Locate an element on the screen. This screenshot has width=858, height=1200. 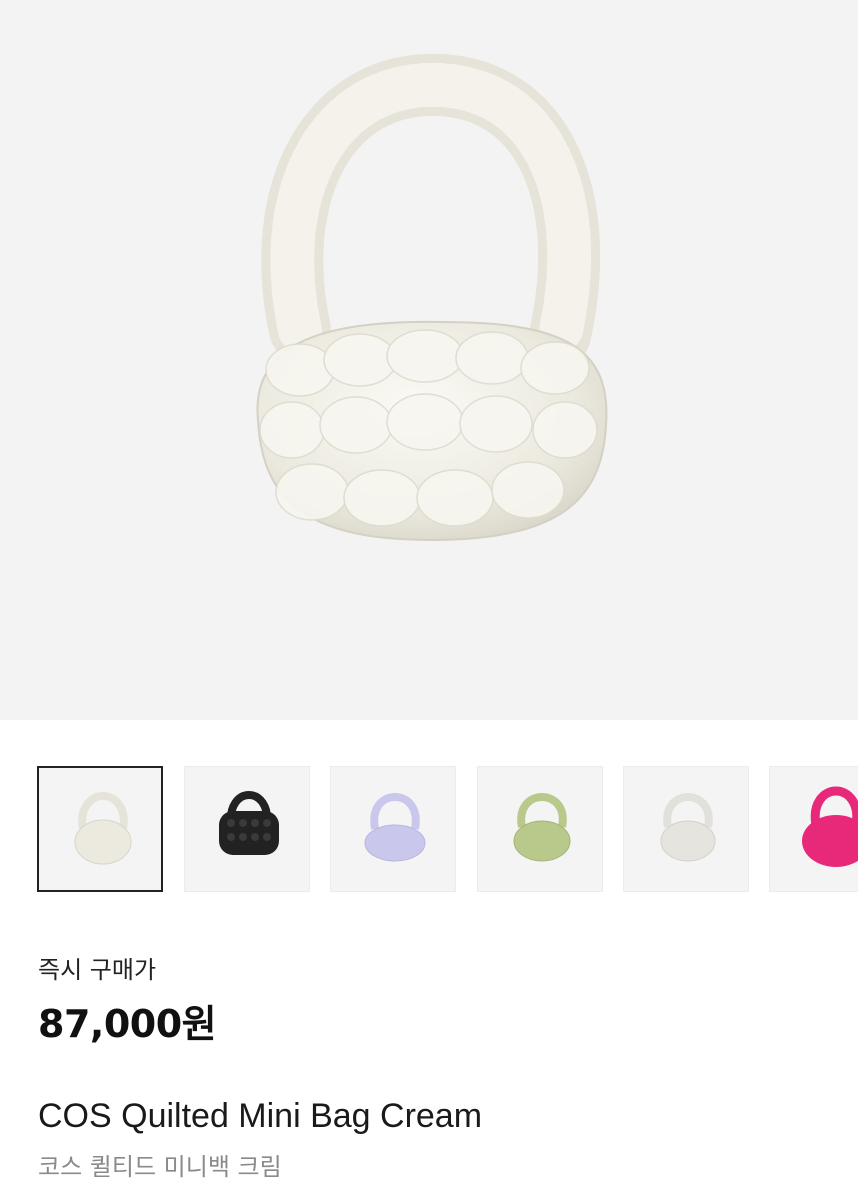
thumb-black is located at coordinates (247, 829).